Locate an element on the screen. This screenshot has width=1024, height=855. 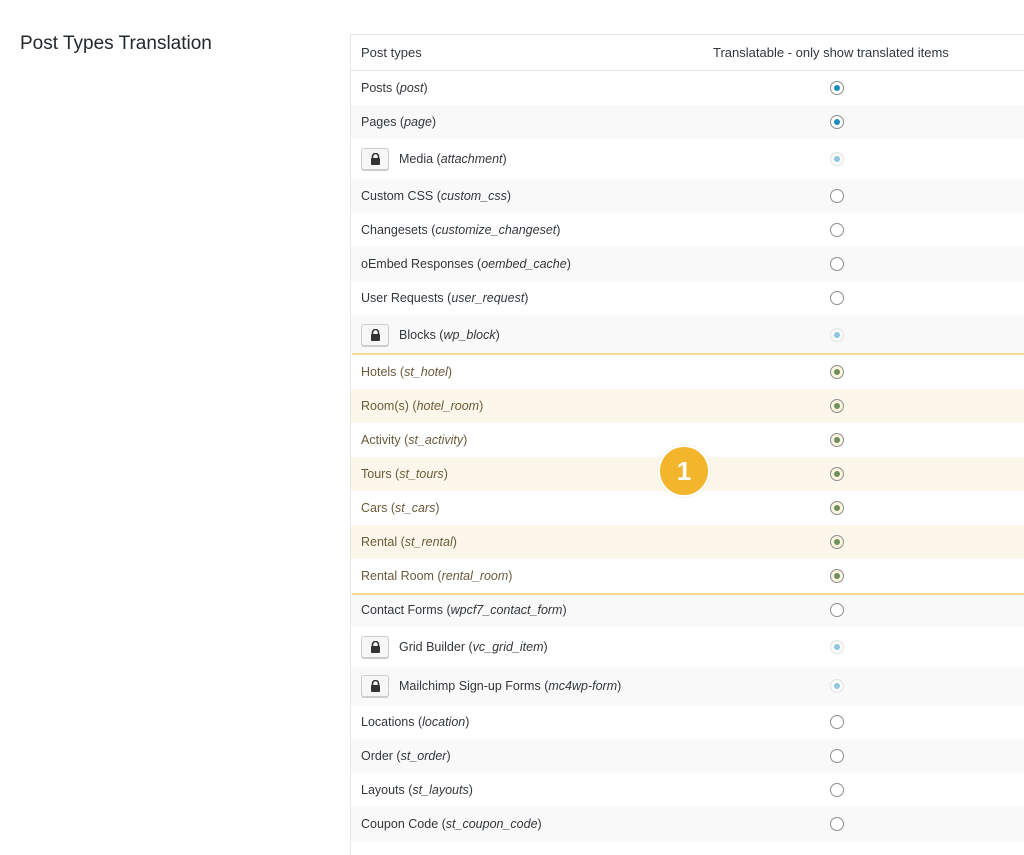
table-row: Room(s) (hotel_room) is located at coordinates (687, 406).